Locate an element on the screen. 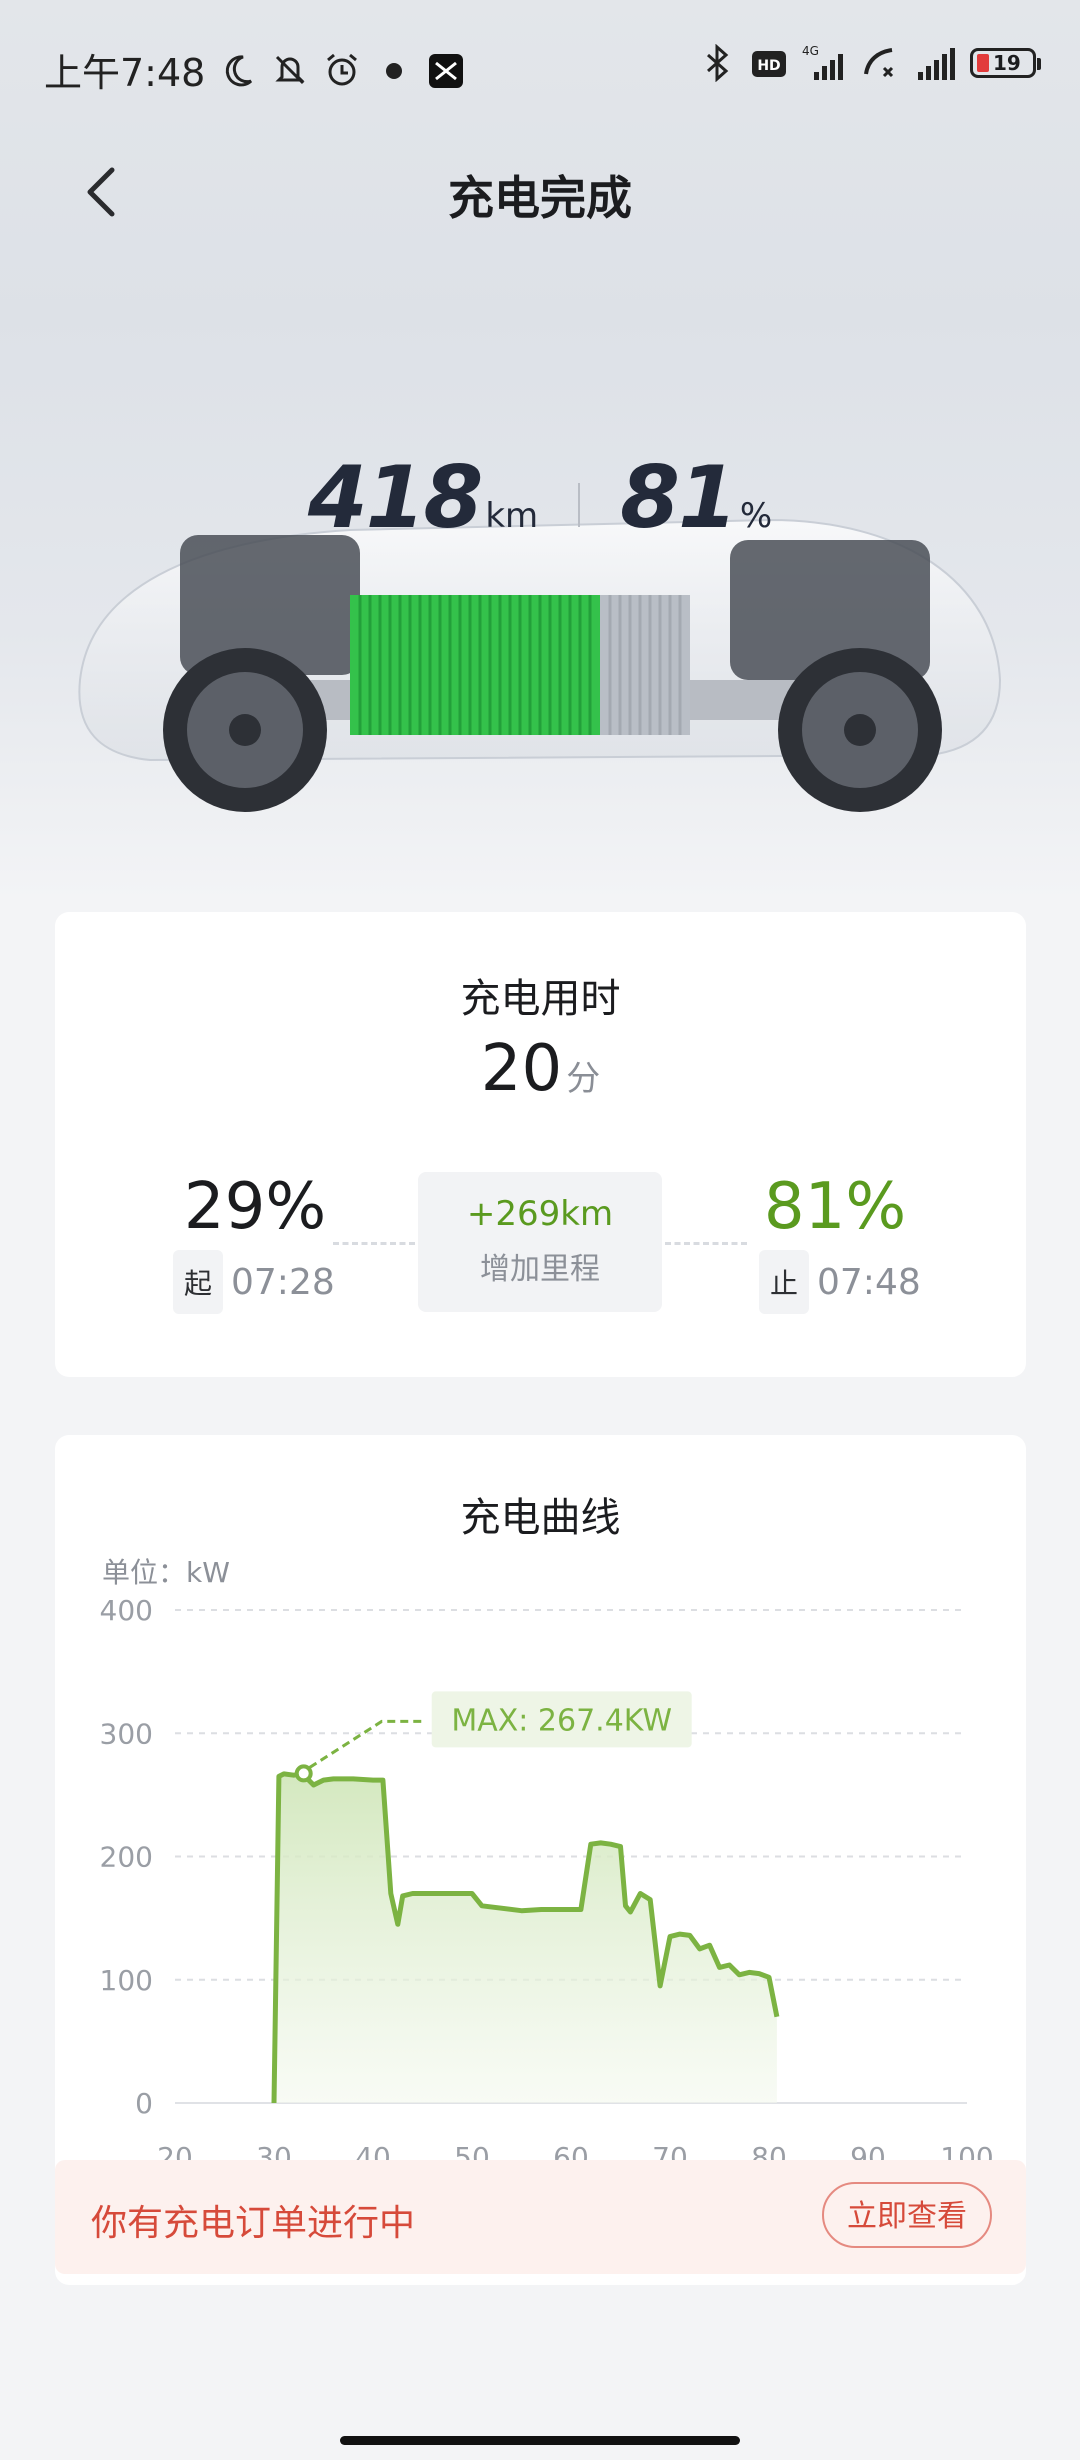 This screenshot has width=1080, height=2460. y-tick-label: 300 is located at coordinates (126, 1733).